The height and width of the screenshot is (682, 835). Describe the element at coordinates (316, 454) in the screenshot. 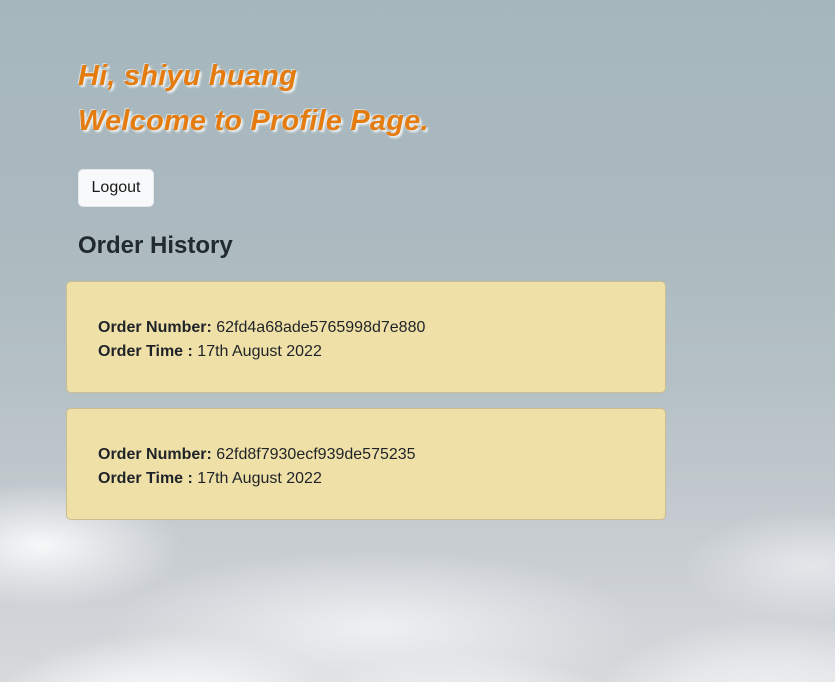

I see `order-number-value: 62fd8f7930ecf939de575235` at that location.